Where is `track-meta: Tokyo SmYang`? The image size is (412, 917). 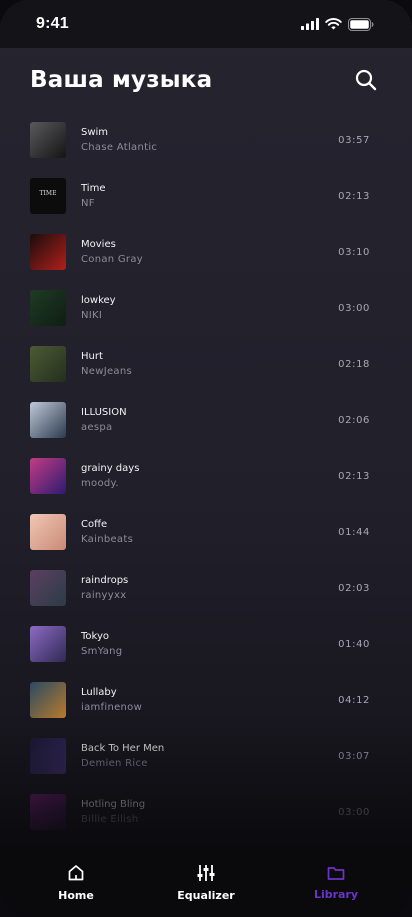
track-meta: Tokyo SmYang is located at coordinates (209, 644).